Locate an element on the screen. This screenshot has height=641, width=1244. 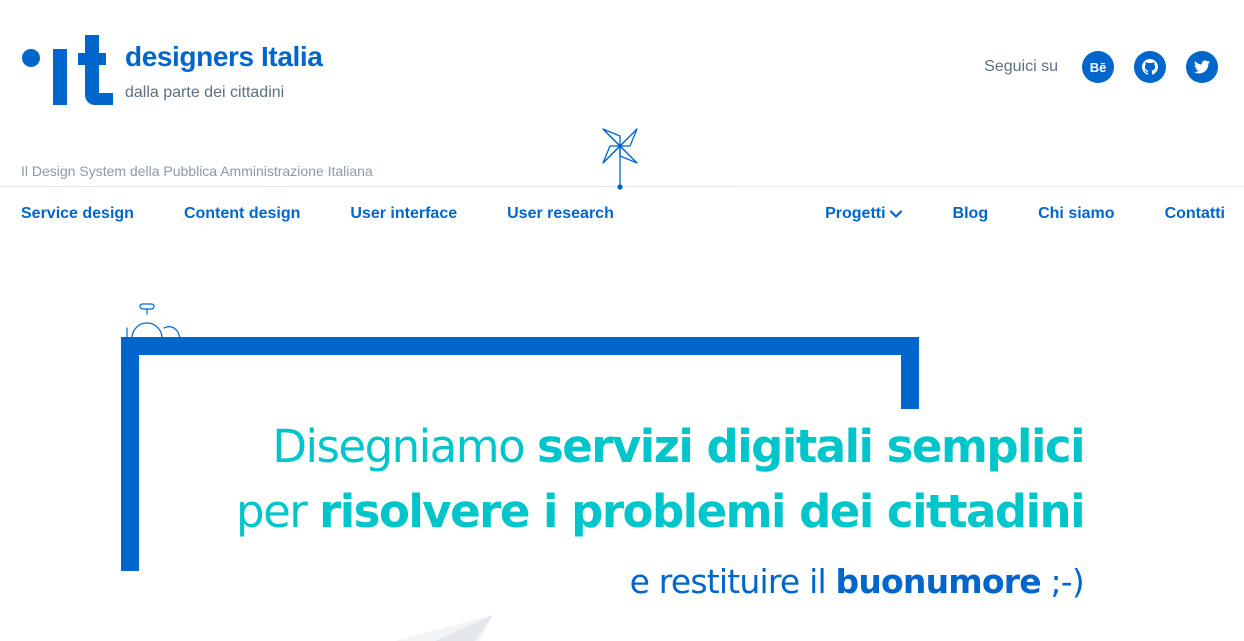
nav-blog: Blog is located at coordinates (971, 214).